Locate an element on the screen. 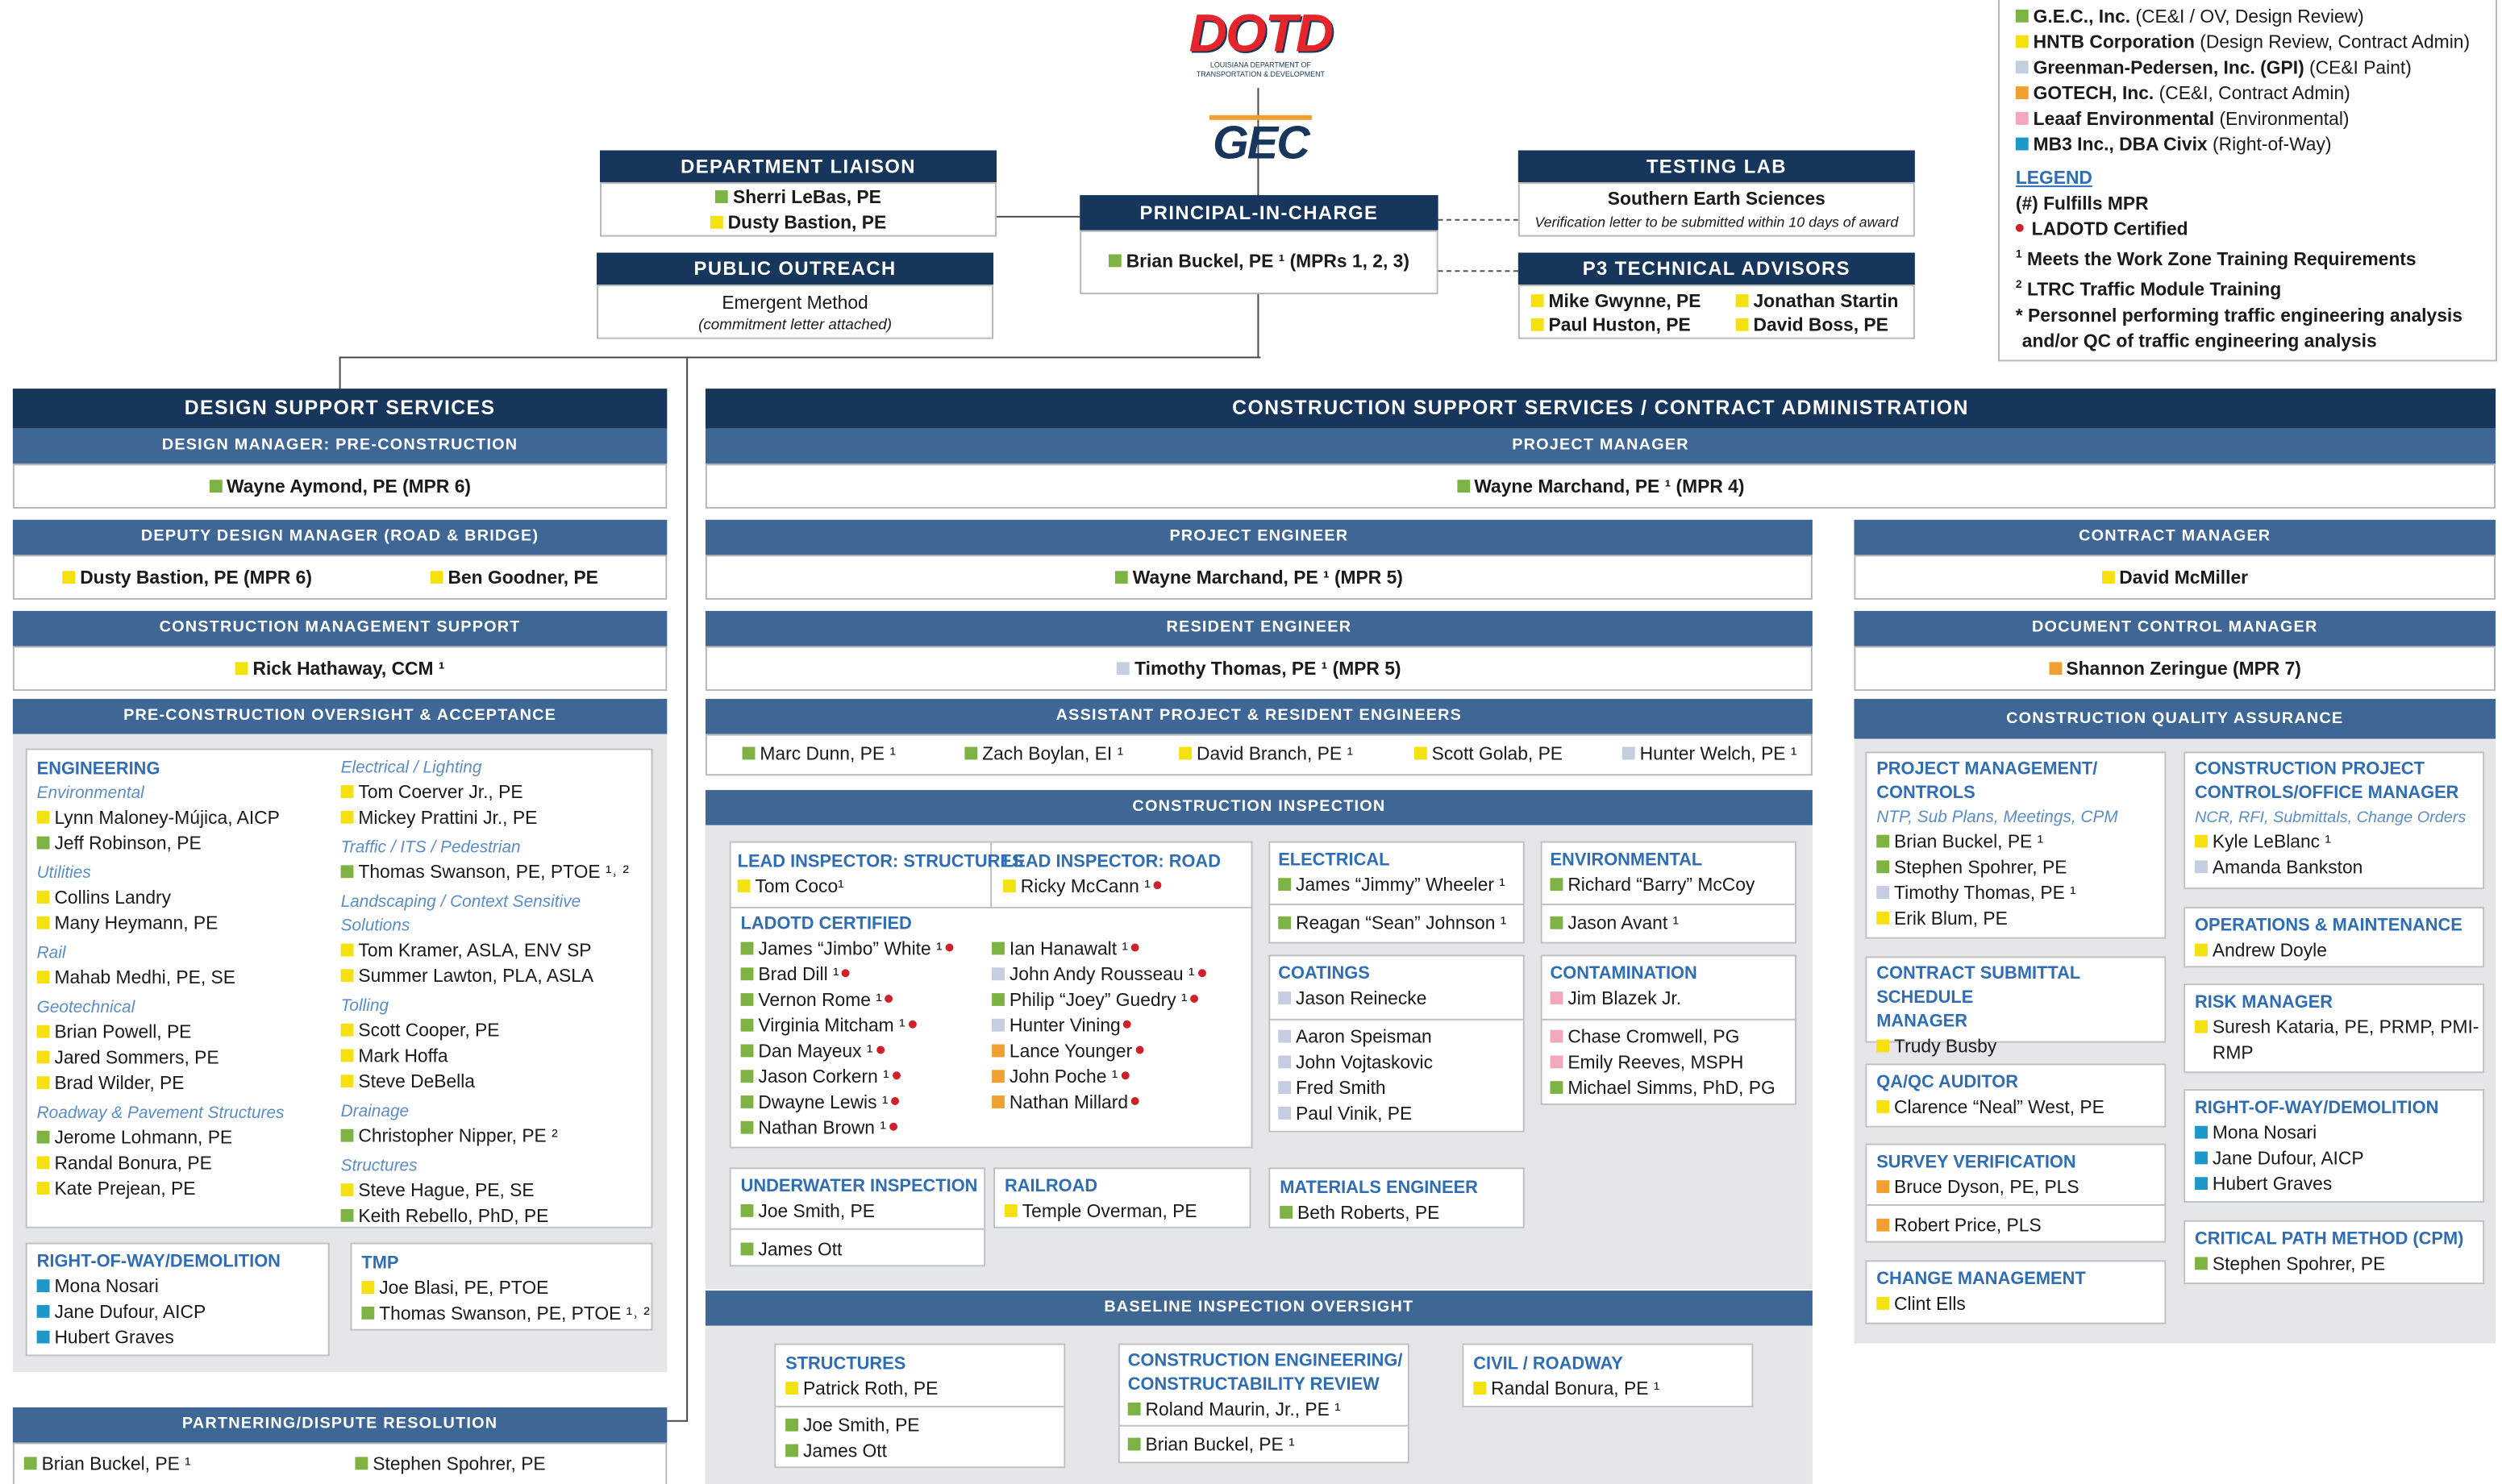  discipline-label: Roadway & Pavement Structures is located at coordinates (160, 1113).